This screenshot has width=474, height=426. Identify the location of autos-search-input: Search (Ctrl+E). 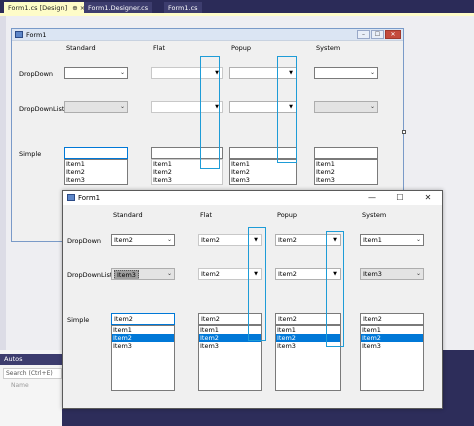
(32, 373).